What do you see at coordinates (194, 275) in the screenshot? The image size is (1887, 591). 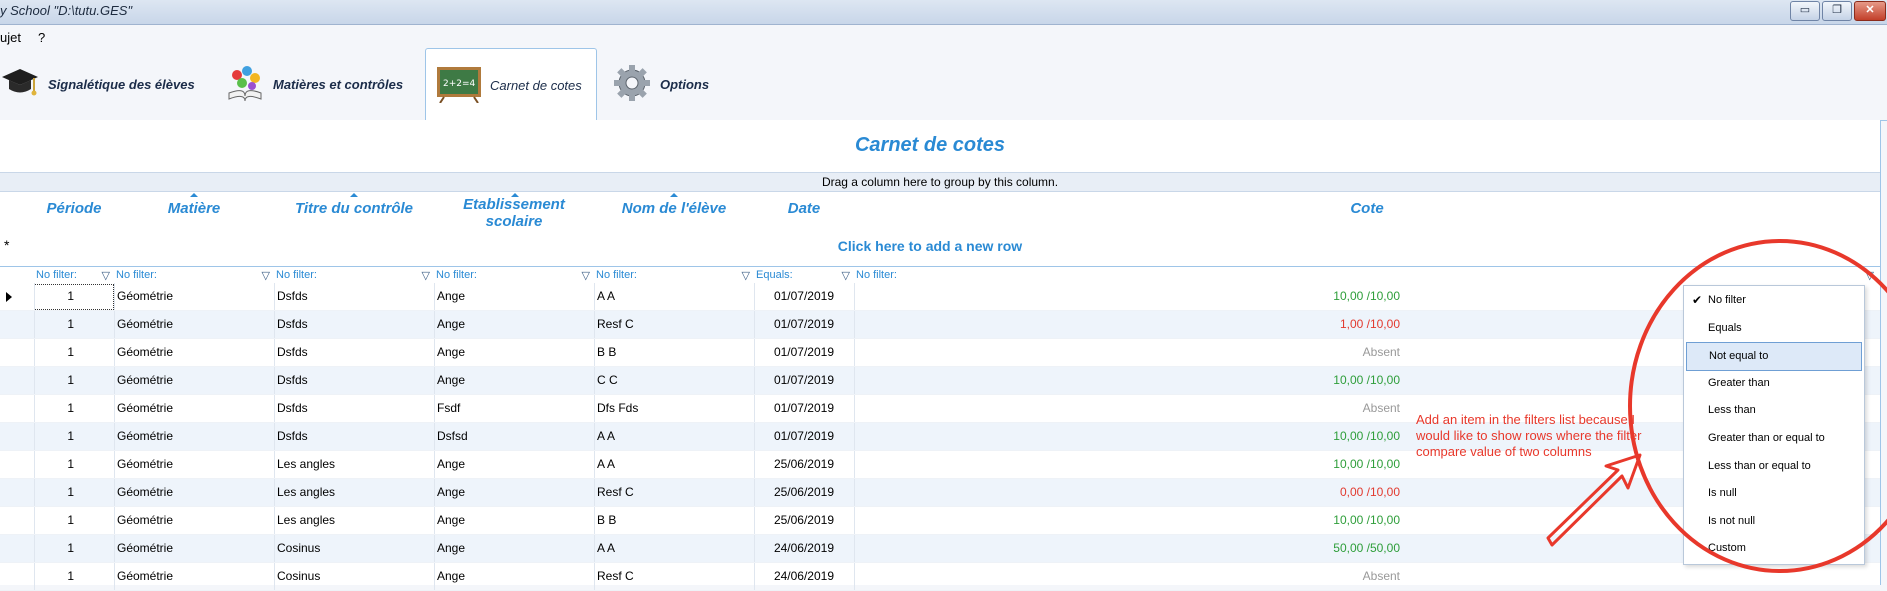 I see `filter-cell-matiere: No filter: ▽` at bounding box center [194, 275].